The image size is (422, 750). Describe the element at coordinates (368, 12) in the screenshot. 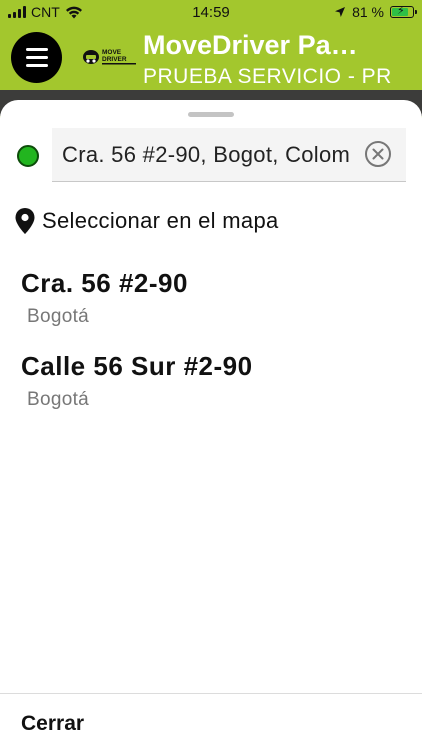

I see `battery-percent: 81 %` at that location.